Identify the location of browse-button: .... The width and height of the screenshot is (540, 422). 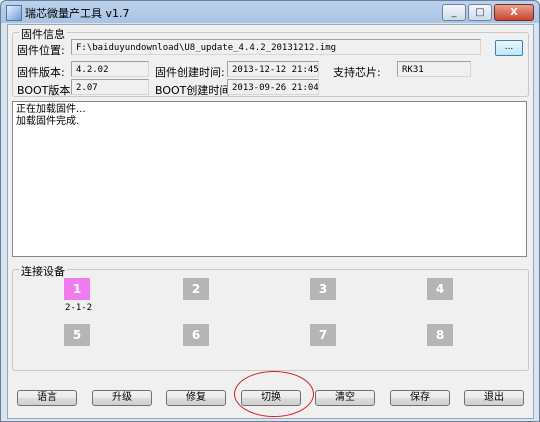
(509, 48).